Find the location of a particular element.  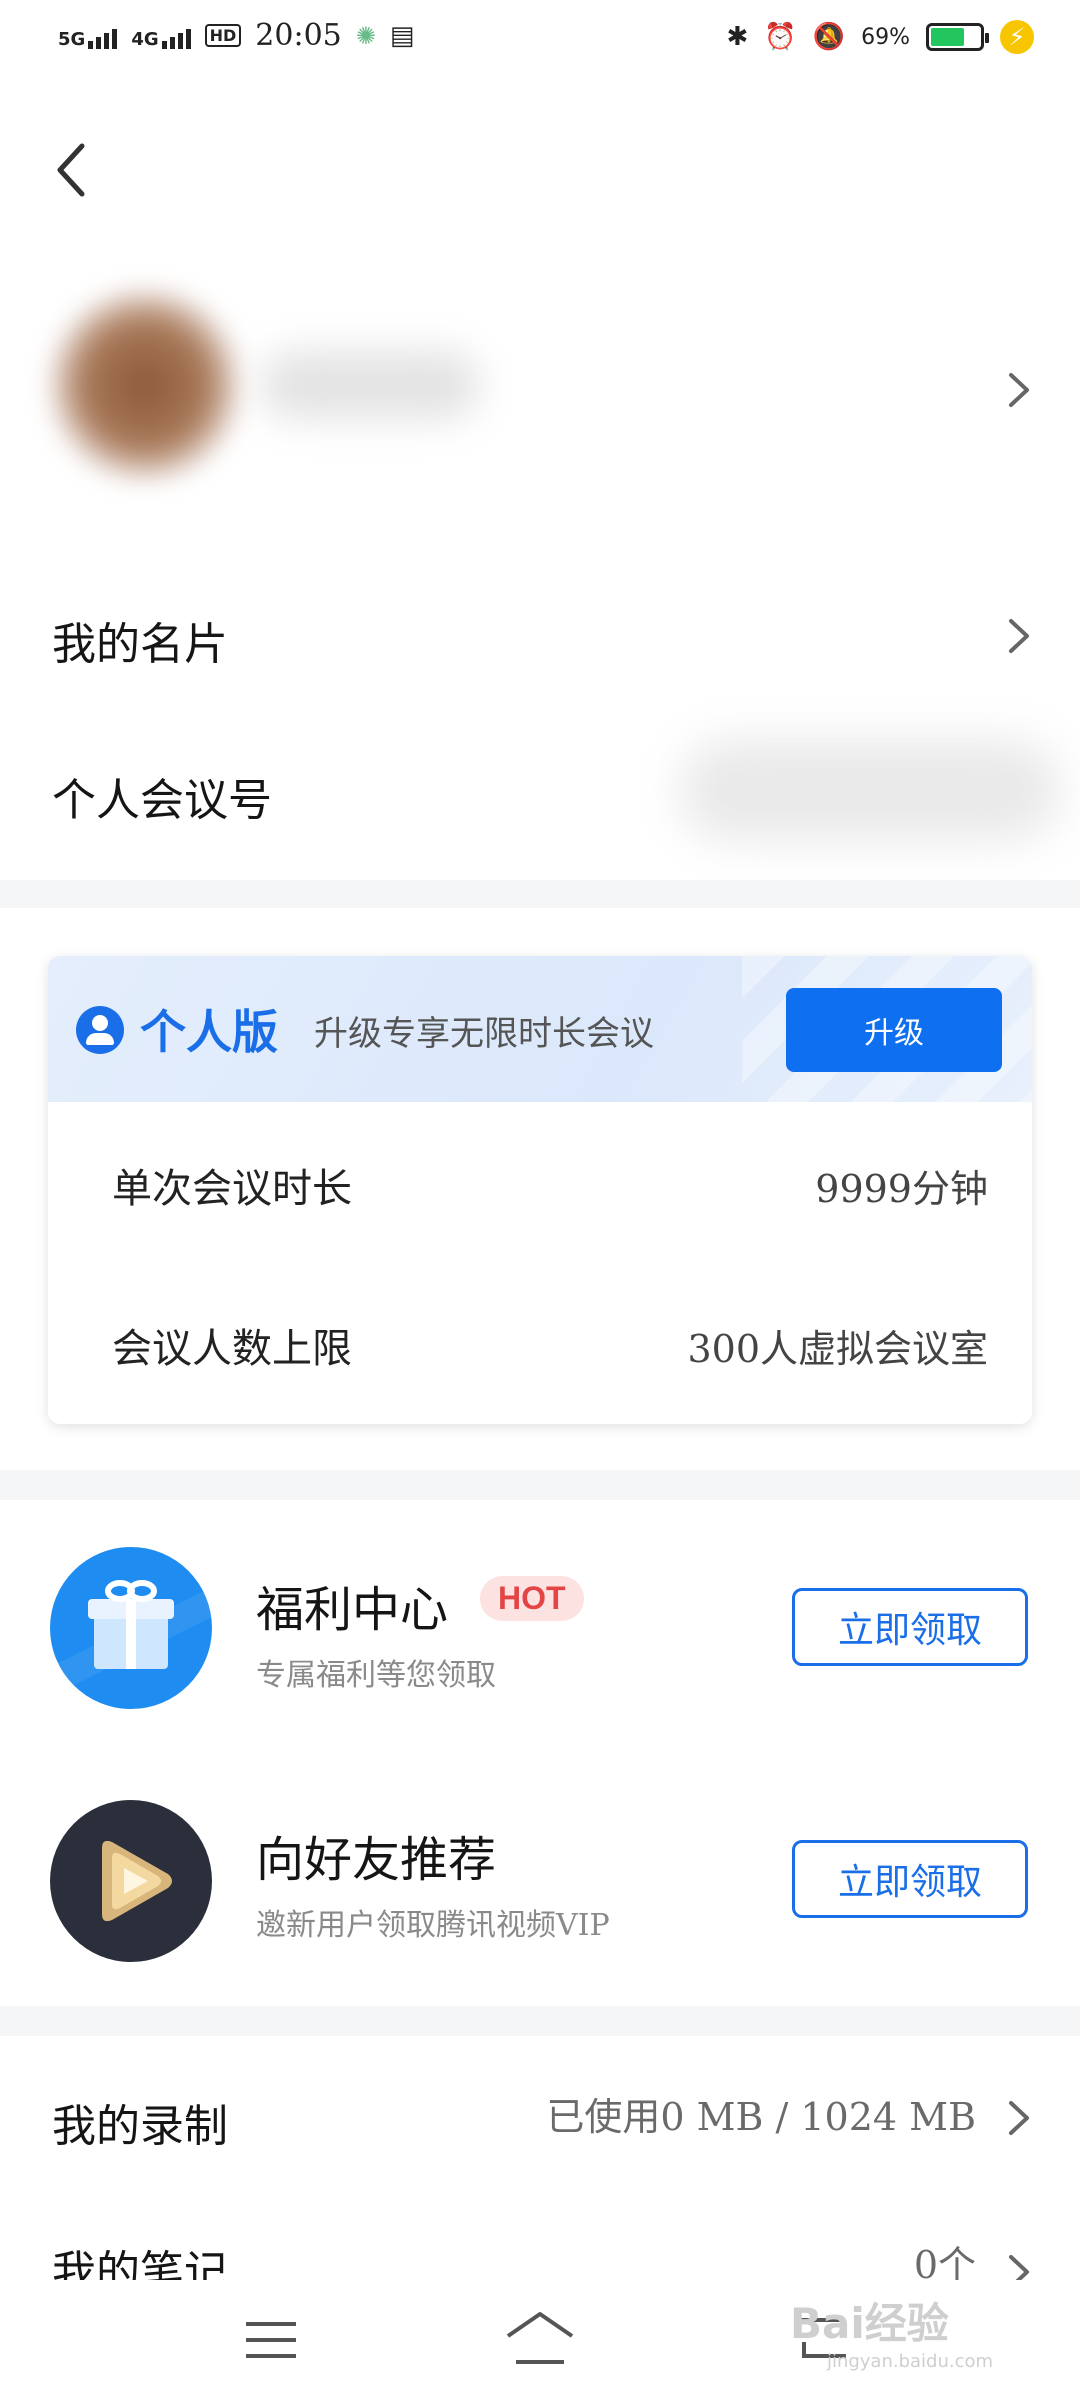

my-card-row: 我的名片 is located at coordinates (540, 635).